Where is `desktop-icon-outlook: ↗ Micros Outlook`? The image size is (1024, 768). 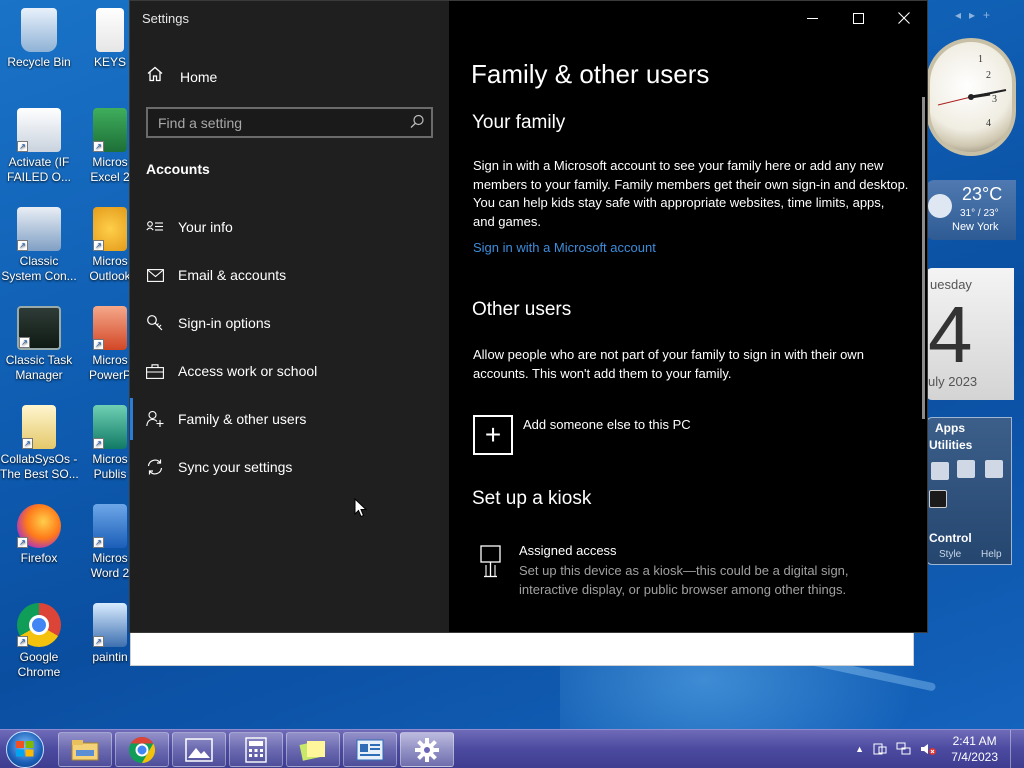 desktop-icon-outlook: ↗ Micros Outlook is located at coordinates (110, 245).